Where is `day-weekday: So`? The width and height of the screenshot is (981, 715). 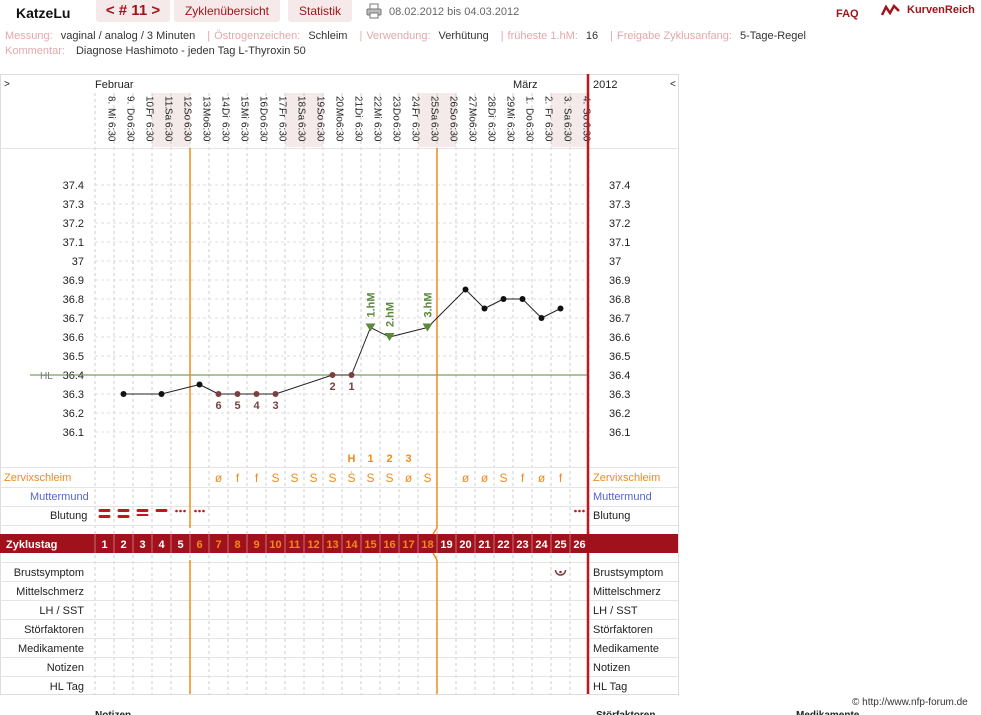
day-weekday: So is located at coordinates (586, 114).